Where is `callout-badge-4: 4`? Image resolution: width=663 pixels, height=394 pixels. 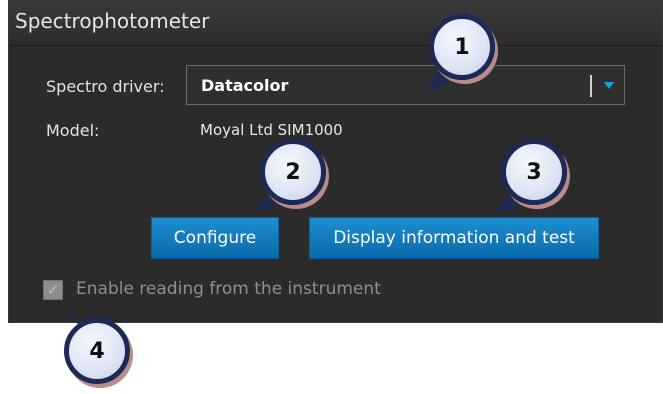
callout-badge-4: 4 is located at coordinates (97, 351).